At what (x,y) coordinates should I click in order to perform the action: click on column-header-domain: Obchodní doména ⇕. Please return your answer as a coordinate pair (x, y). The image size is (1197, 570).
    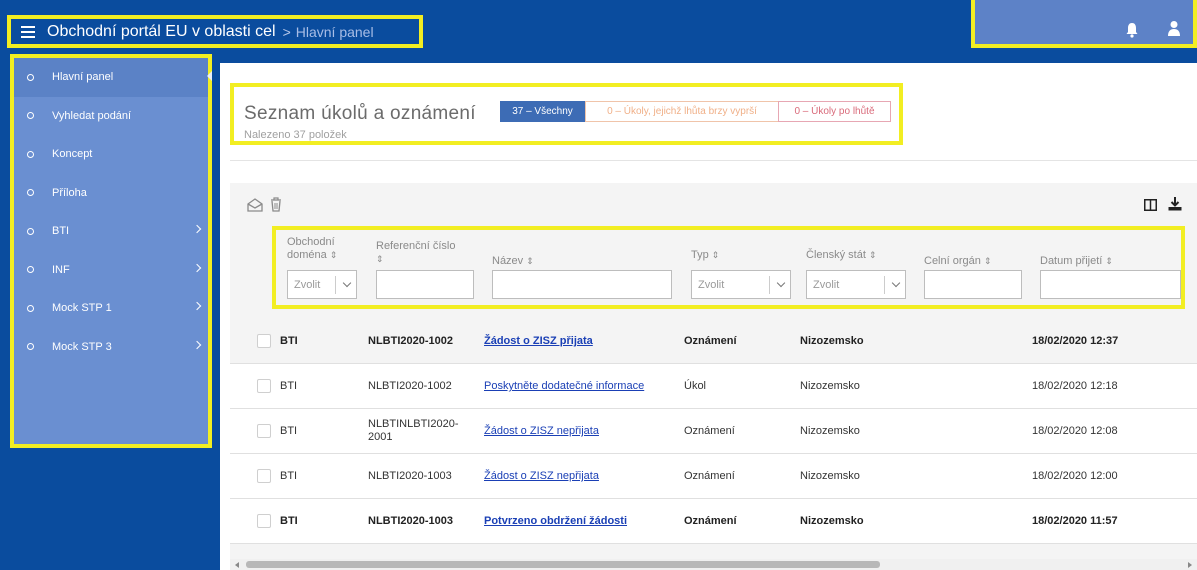
    Looking at the image, I should click on (312, 249).